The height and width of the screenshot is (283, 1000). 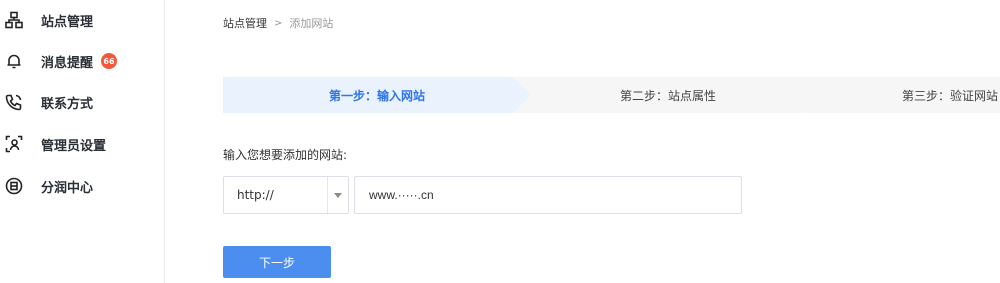 I want to click on breadcrumb: 站点管理 > 添加网站, so click(x=278, y=23).